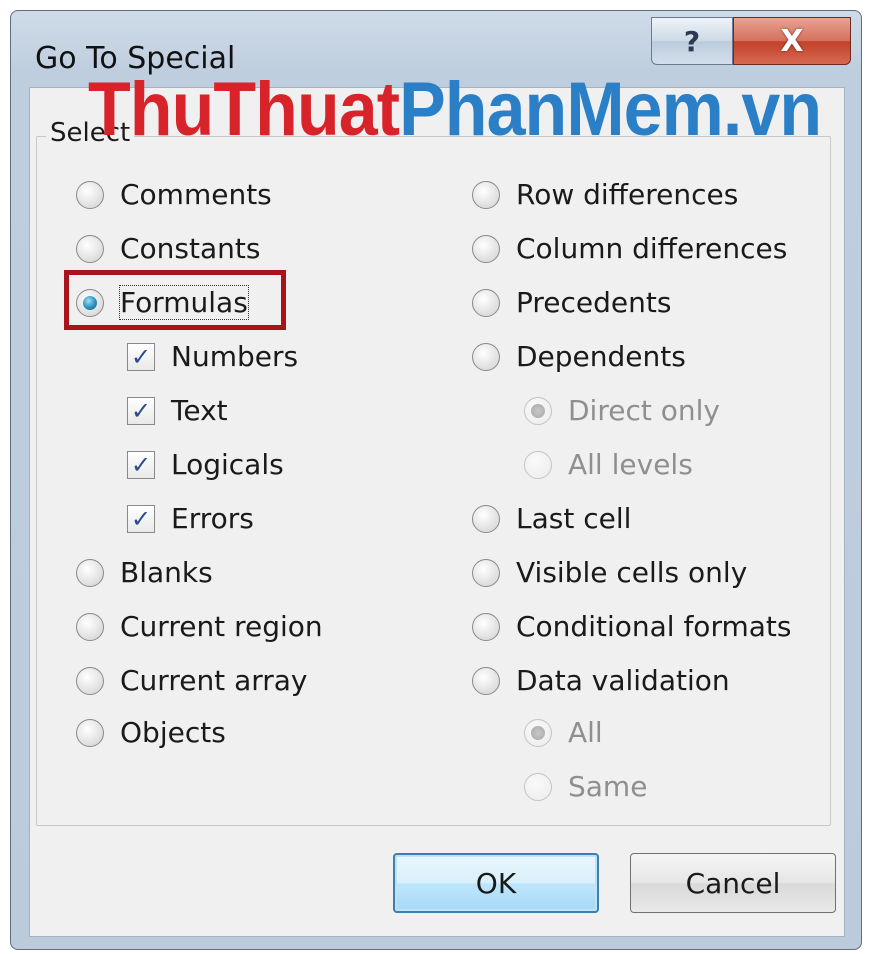  I want to click on checkbox-text: ✓ Text, so click(177, 410).